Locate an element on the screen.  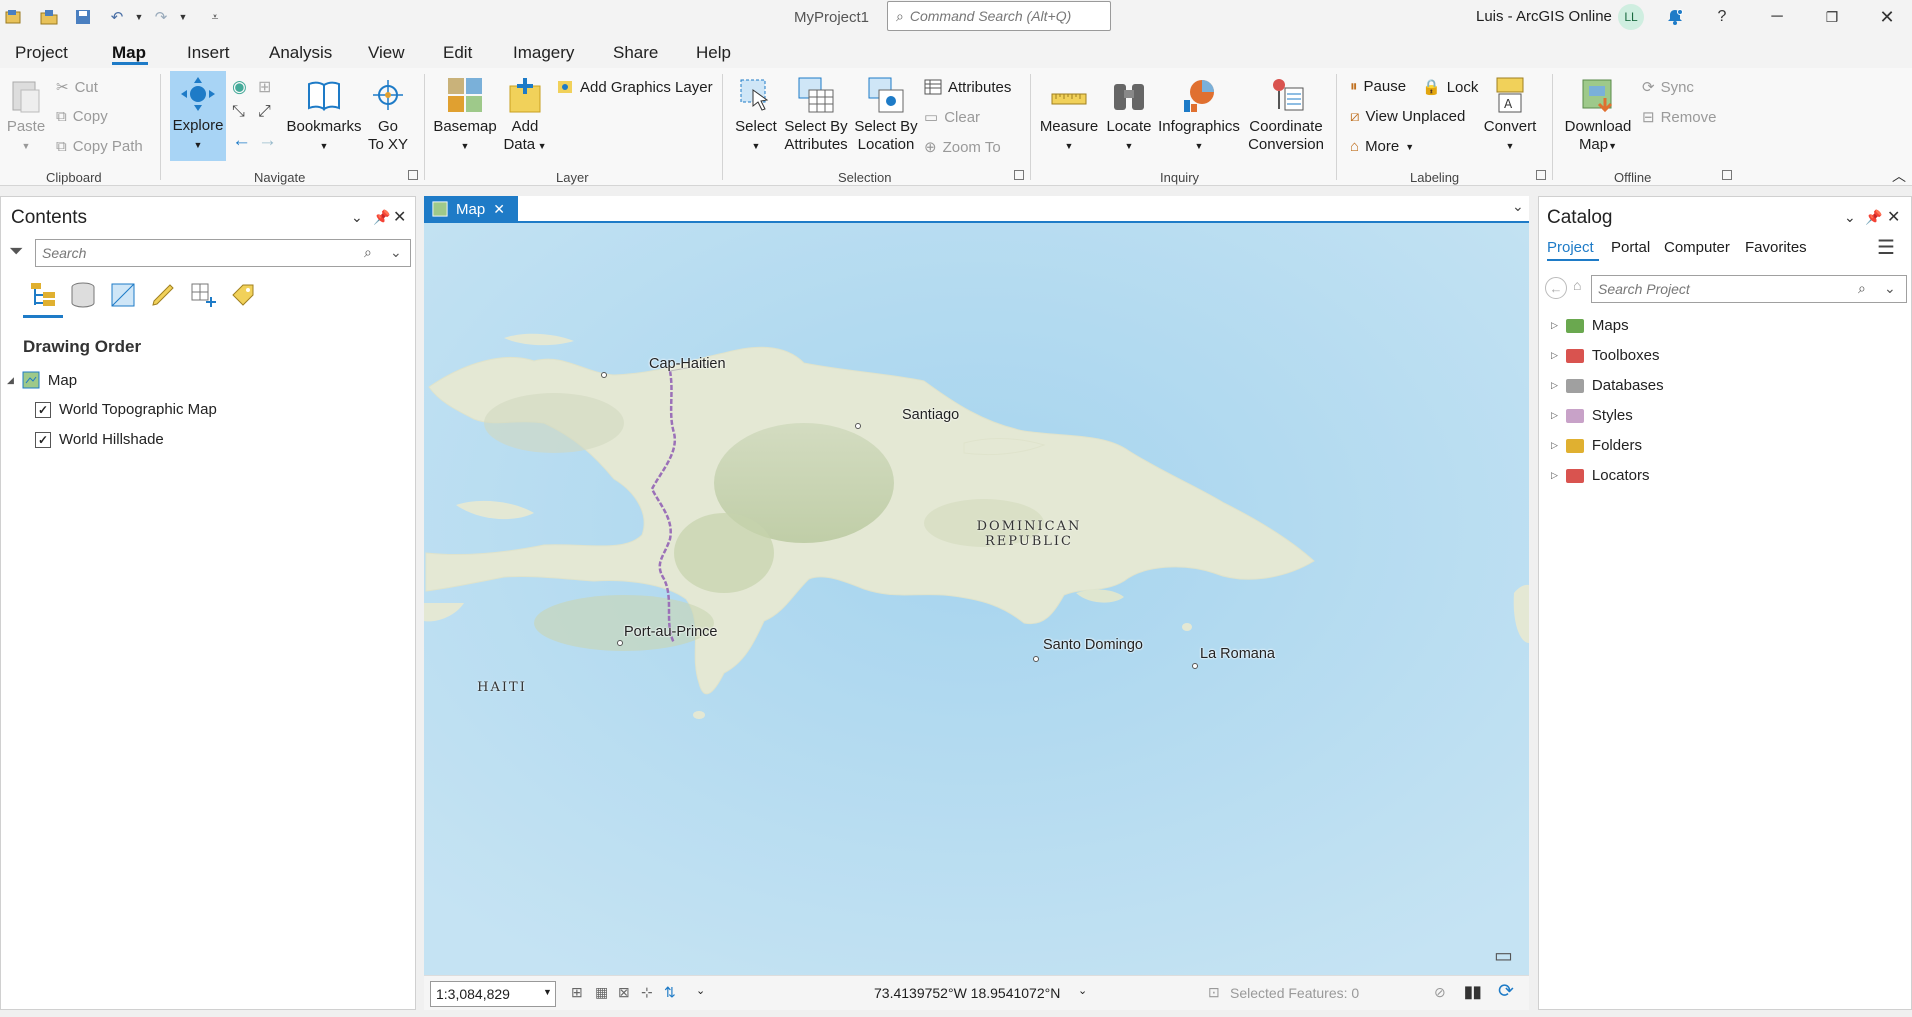
copy-path-button: ⧉ Copy Path is located at coordinates (99, 146).